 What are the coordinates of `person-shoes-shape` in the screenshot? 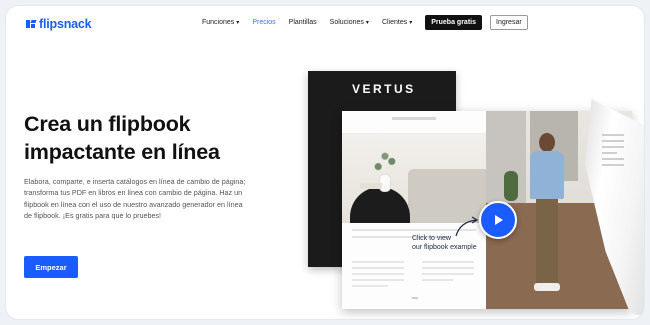 It's located at (547, 287).